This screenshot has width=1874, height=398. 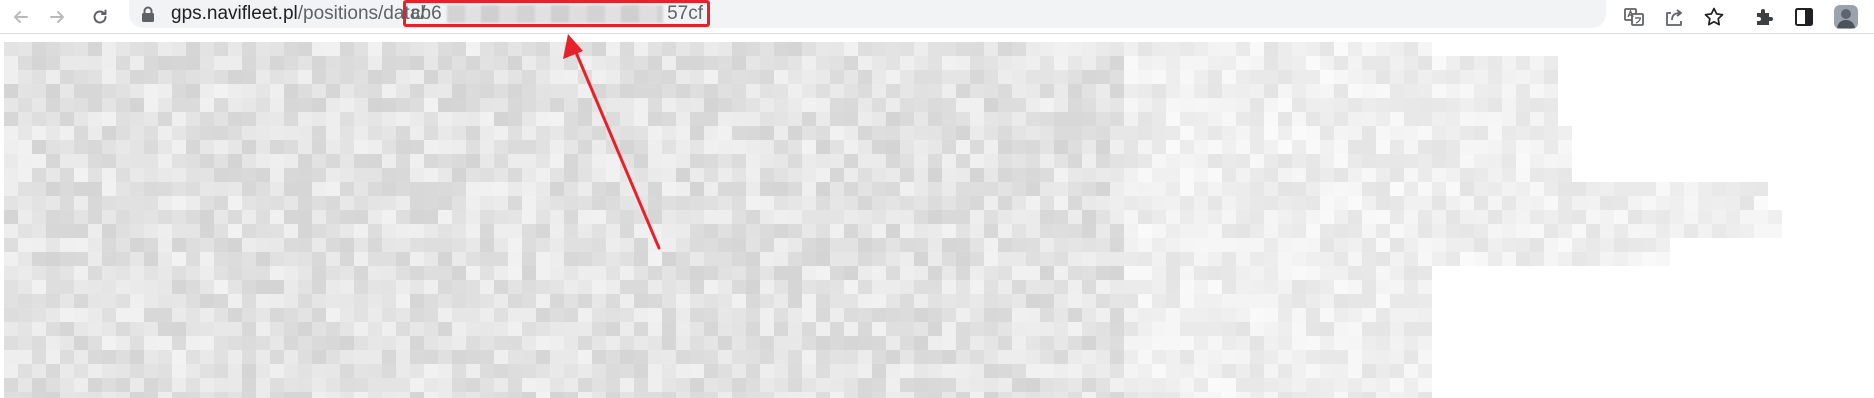 What do you see at coordinates (57, 17) in the screenshot?
I see `forward-button` at bounding box center [57, 17].